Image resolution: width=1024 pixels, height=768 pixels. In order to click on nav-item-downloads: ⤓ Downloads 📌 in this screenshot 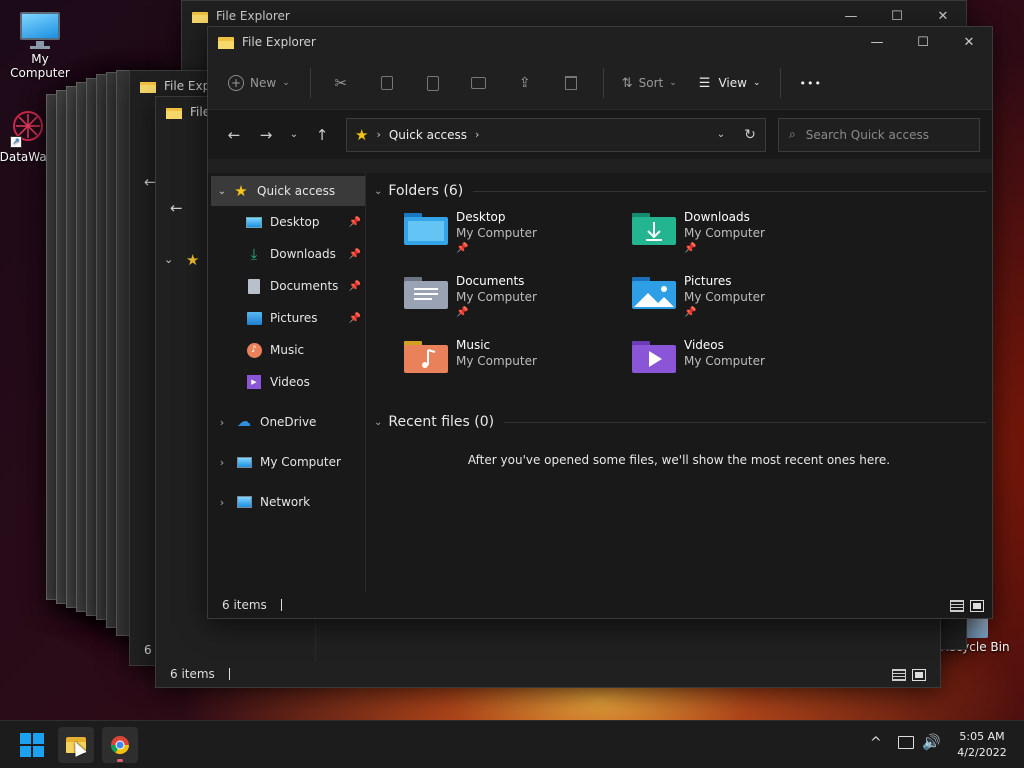, I will do `click(286, 254)`.